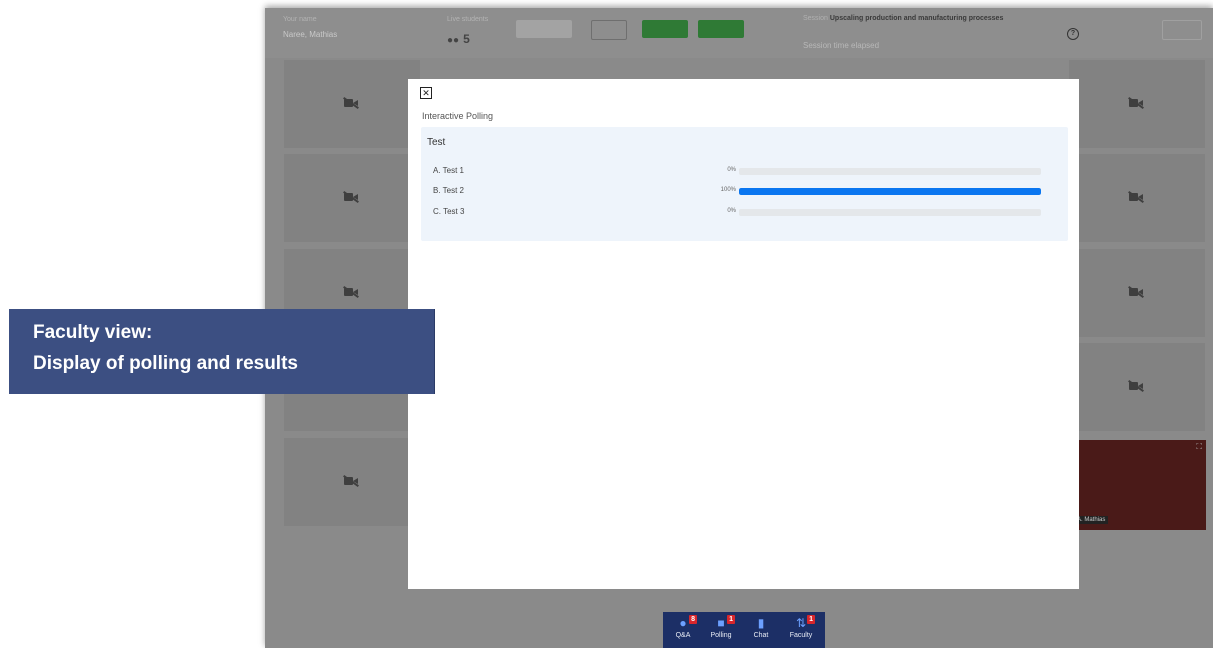 Image resolution: width=1213 pixels, height=648 pixels. What do you see at coordinates (761, 623) in the screenshot?
I see `chat-icon: ▮` at bounding box center [761, 623].